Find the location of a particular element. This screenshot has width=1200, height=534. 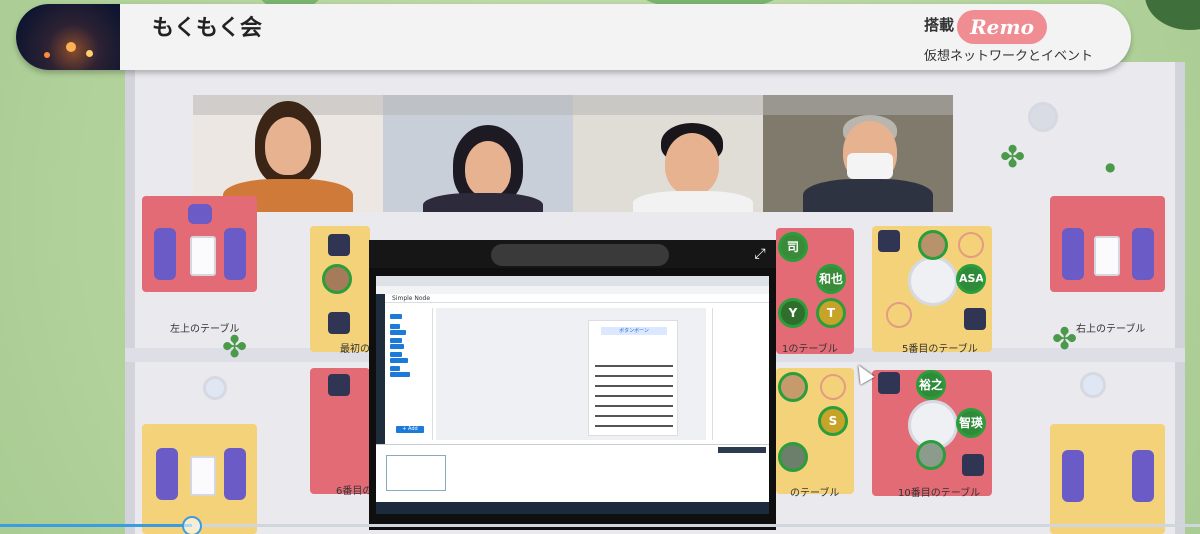

table-sixth-left is located at coordinates (199, 479).